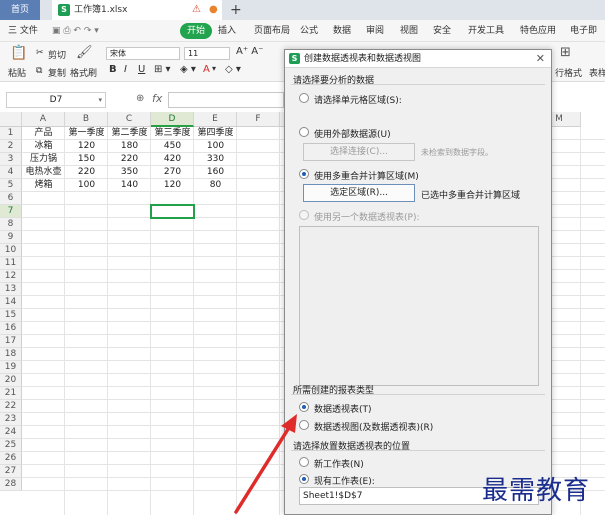 This screenshot has height=515, width=605. Describe the element at coordinates (11, 432) in the screenshot. I see `row-header: 24` at that location.